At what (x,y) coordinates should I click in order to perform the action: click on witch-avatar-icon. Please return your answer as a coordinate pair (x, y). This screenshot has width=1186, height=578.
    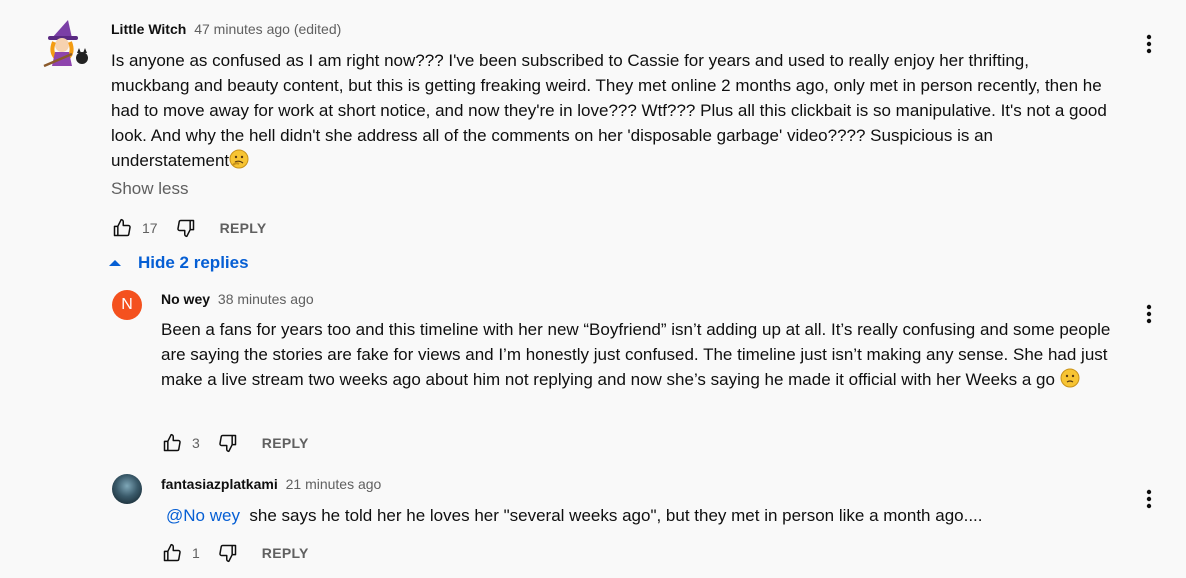
    Looking at the image, I should click on (65, 44).